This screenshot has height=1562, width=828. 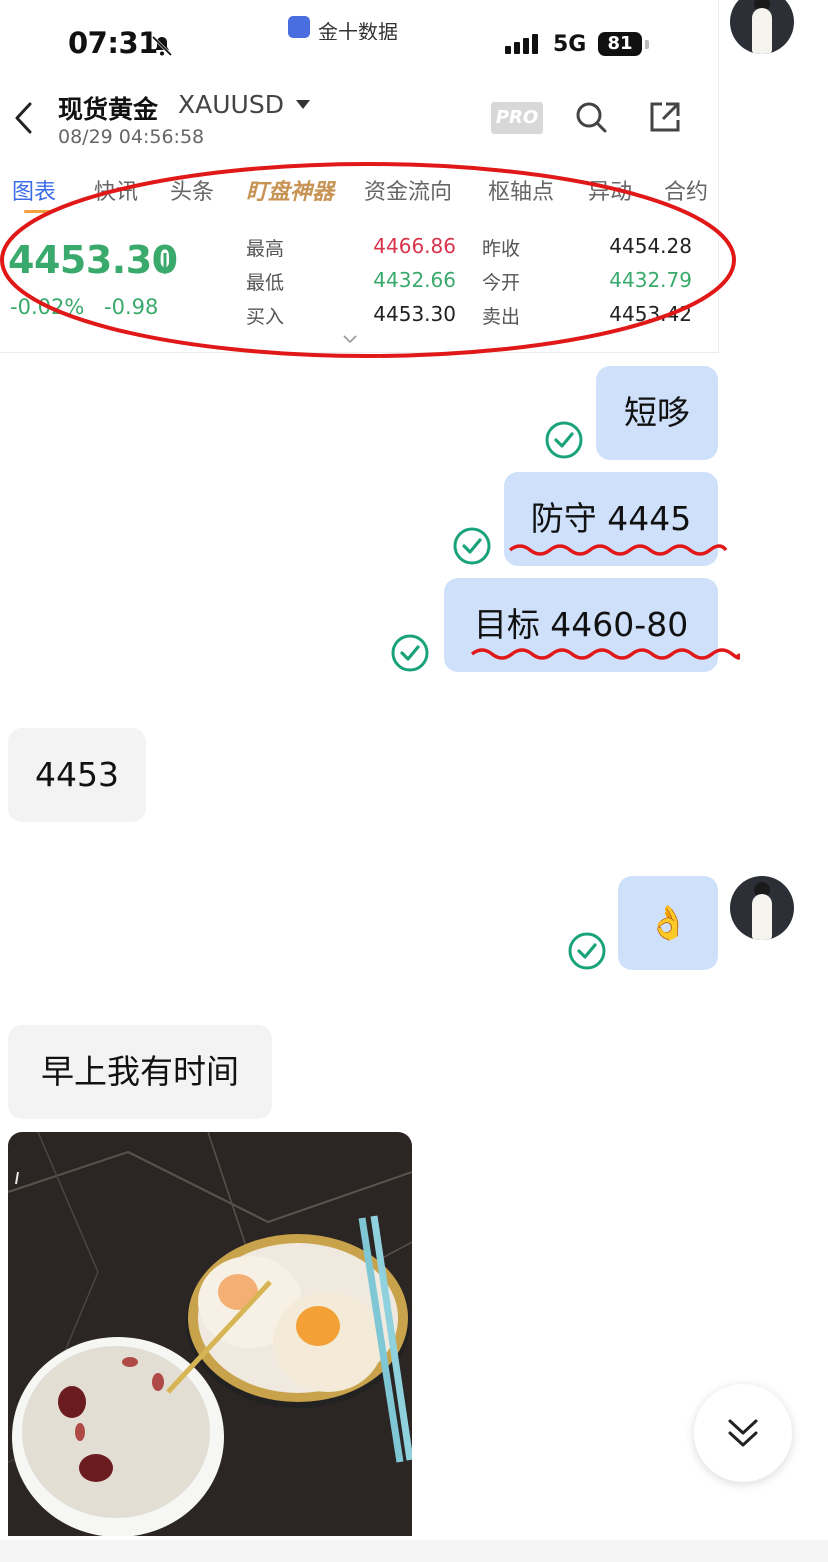 I want to click on breakfast-photo, so click(x=210, y=1334).